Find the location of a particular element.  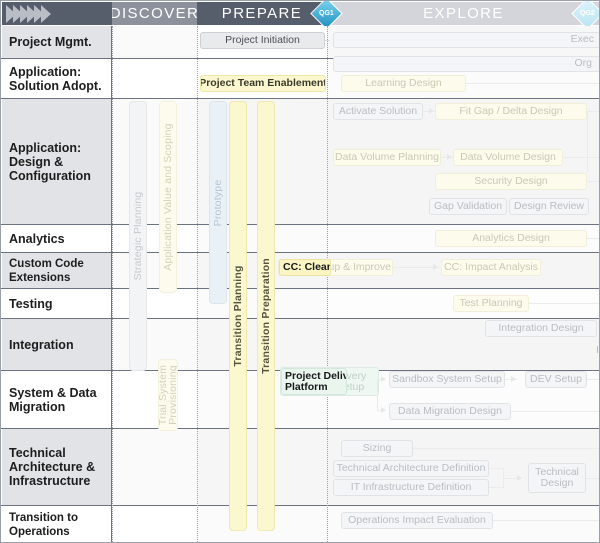

task-label: Transition Planning is located at coordinates (238, 316).